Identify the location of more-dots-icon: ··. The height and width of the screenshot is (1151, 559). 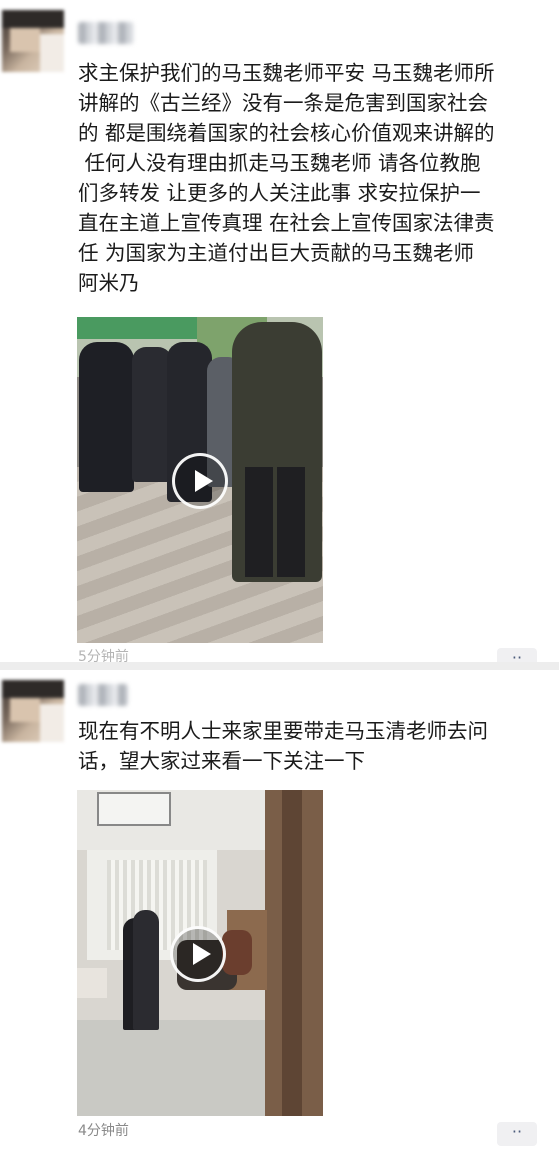
(517, 1134).